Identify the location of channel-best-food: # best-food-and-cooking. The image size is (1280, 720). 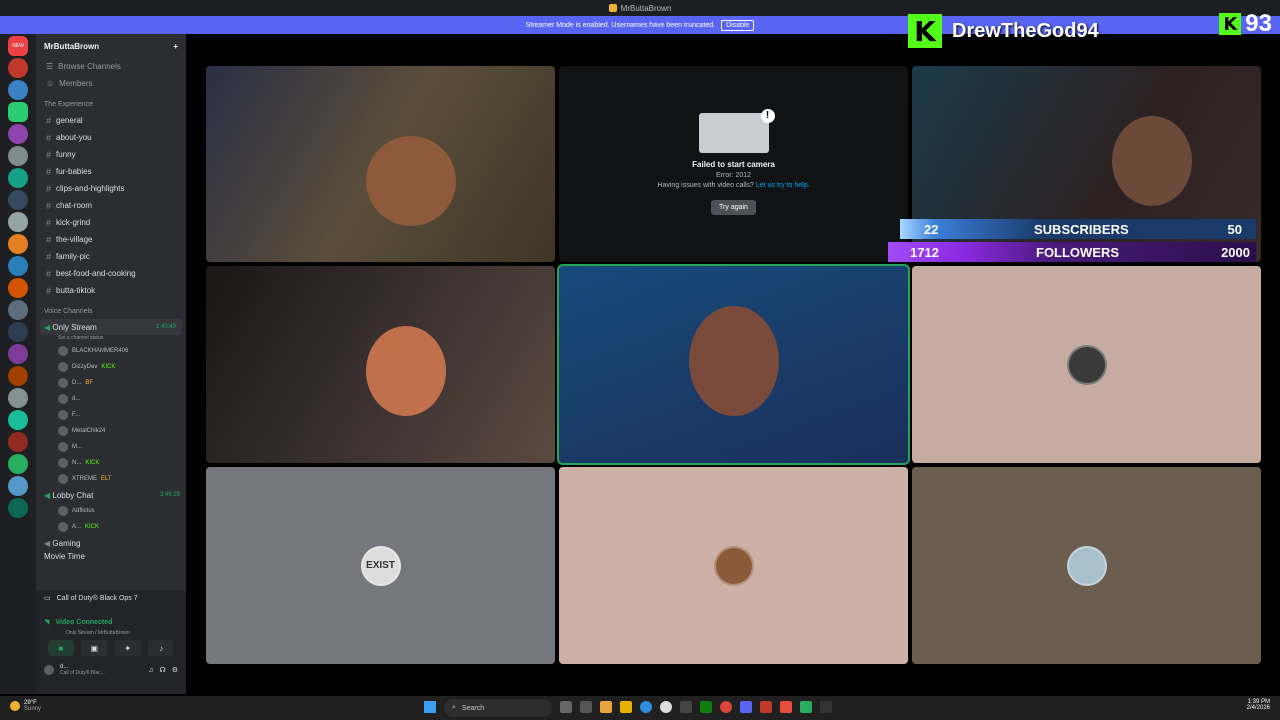
(111, 273).